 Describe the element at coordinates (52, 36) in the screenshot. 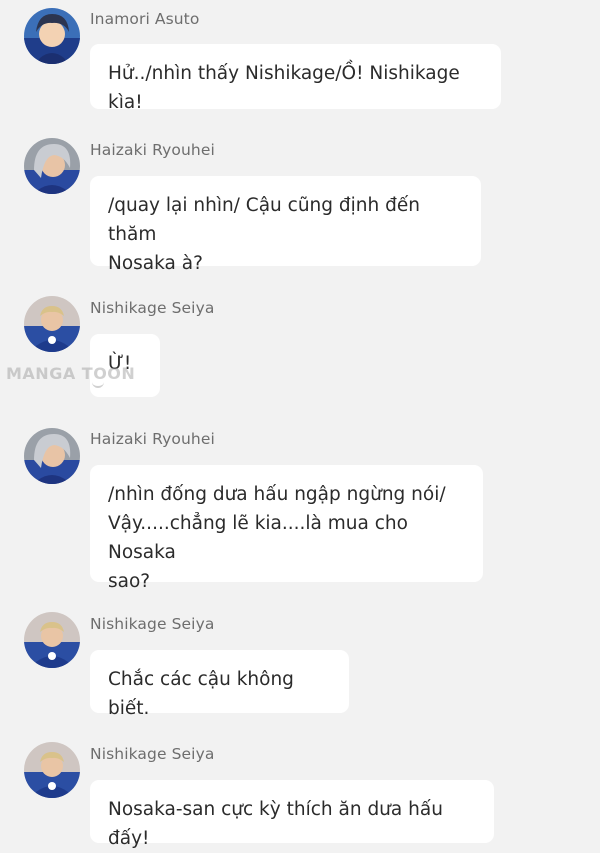

I see `inamori-avatar` at that location.